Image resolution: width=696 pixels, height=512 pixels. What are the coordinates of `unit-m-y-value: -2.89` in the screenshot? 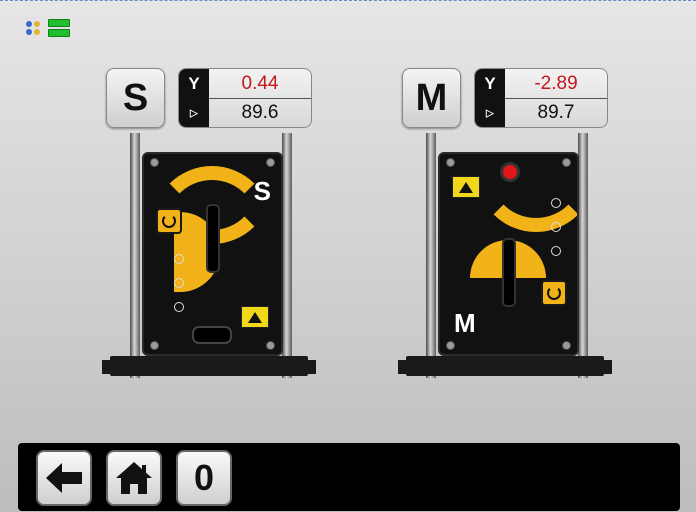 It's located at (556, 84).